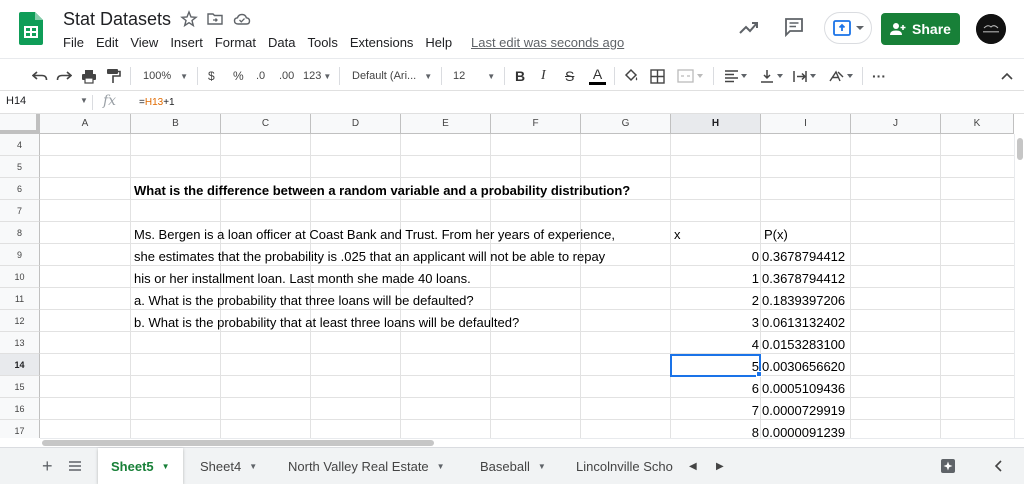  I want to click on merge-cells-icon, so click(691, 76).